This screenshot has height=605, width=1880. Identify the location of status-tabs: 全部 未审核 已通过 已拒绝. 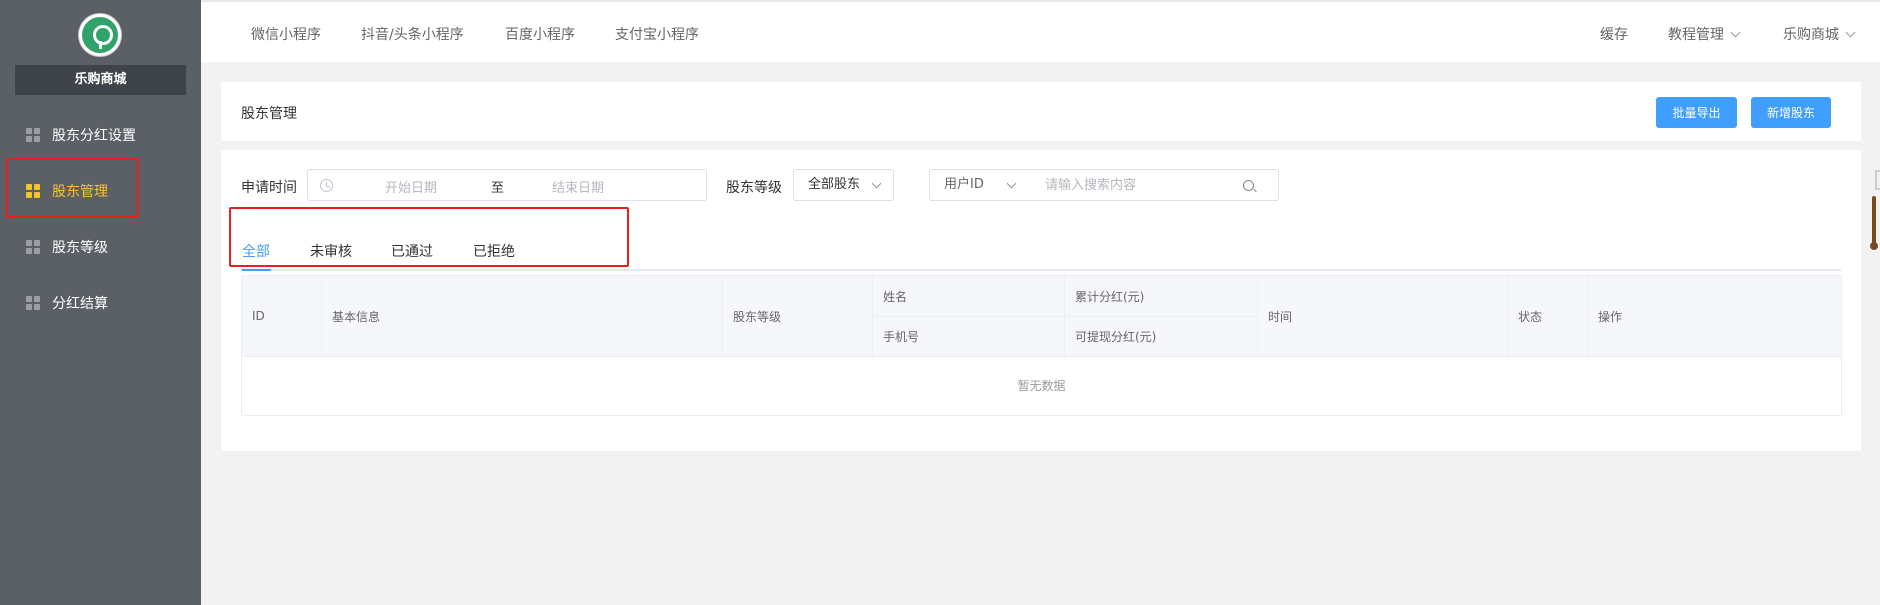
(1041, 253).